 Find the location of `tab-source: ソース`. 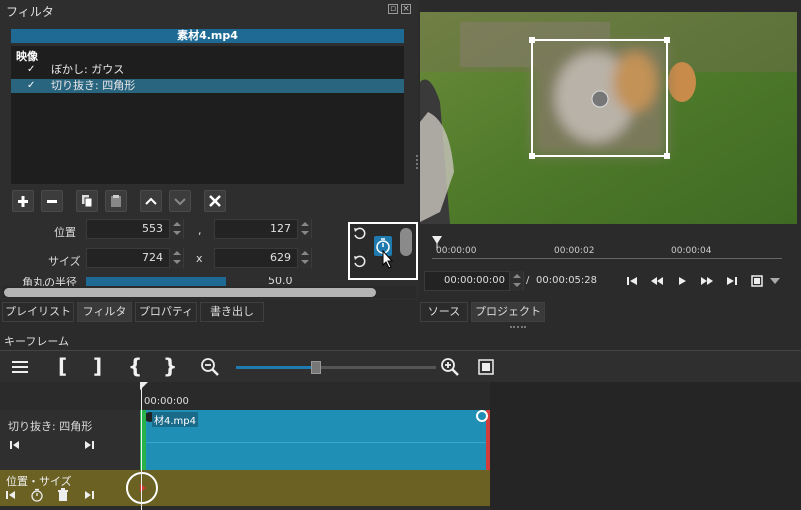

tab-source: ソース is located at coordinates (444, 312).